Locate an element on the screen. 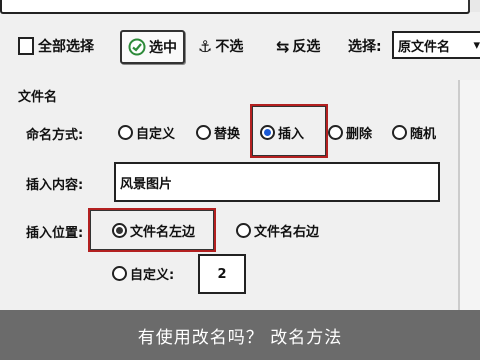 The image size is (480, 360). custom-position-value: 2 is located at coordinates (222, 274).